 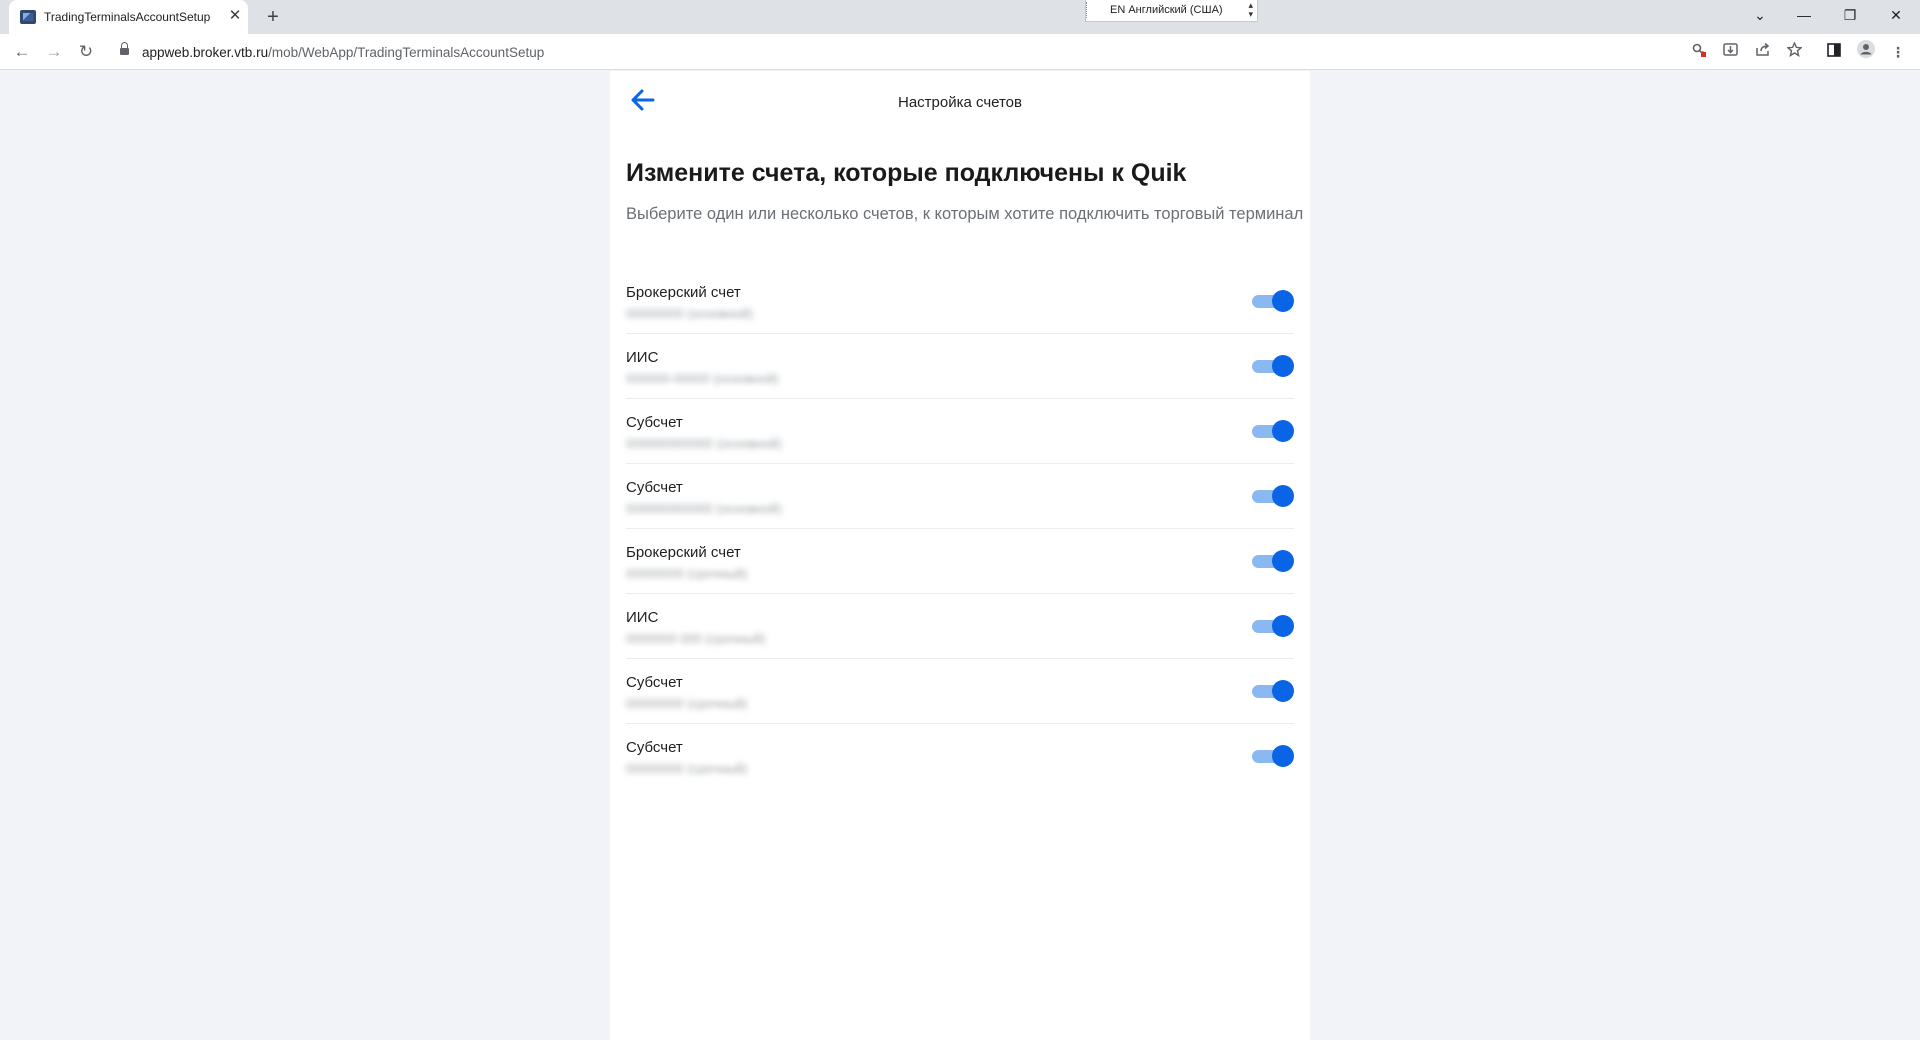 I want to click on share-icon, so click(x=1762, y=52).